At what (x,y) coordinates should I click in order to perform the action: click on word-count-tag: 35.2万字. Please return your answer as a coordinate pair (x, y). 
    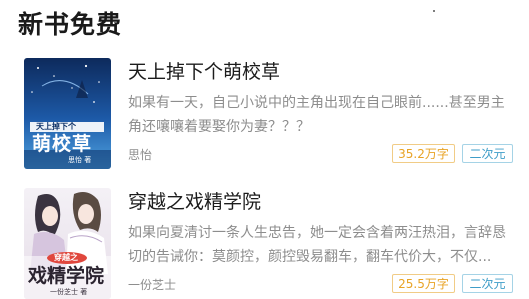
    Looking at the image, I should click on (423, 153).